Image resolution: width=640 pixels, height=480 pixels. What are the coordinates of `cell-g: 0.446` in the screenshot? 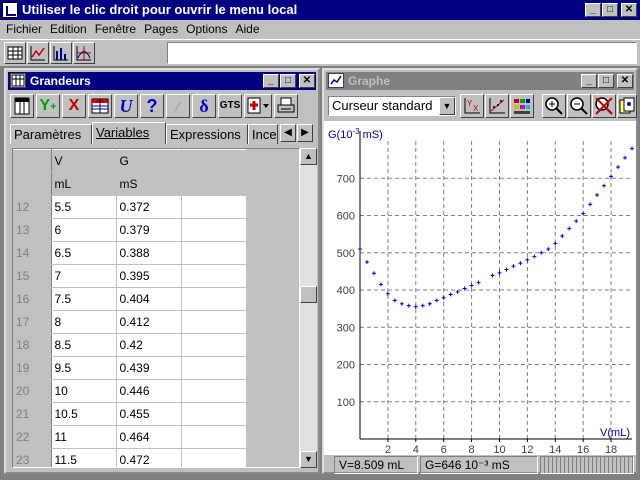 It's located at (149, 391).